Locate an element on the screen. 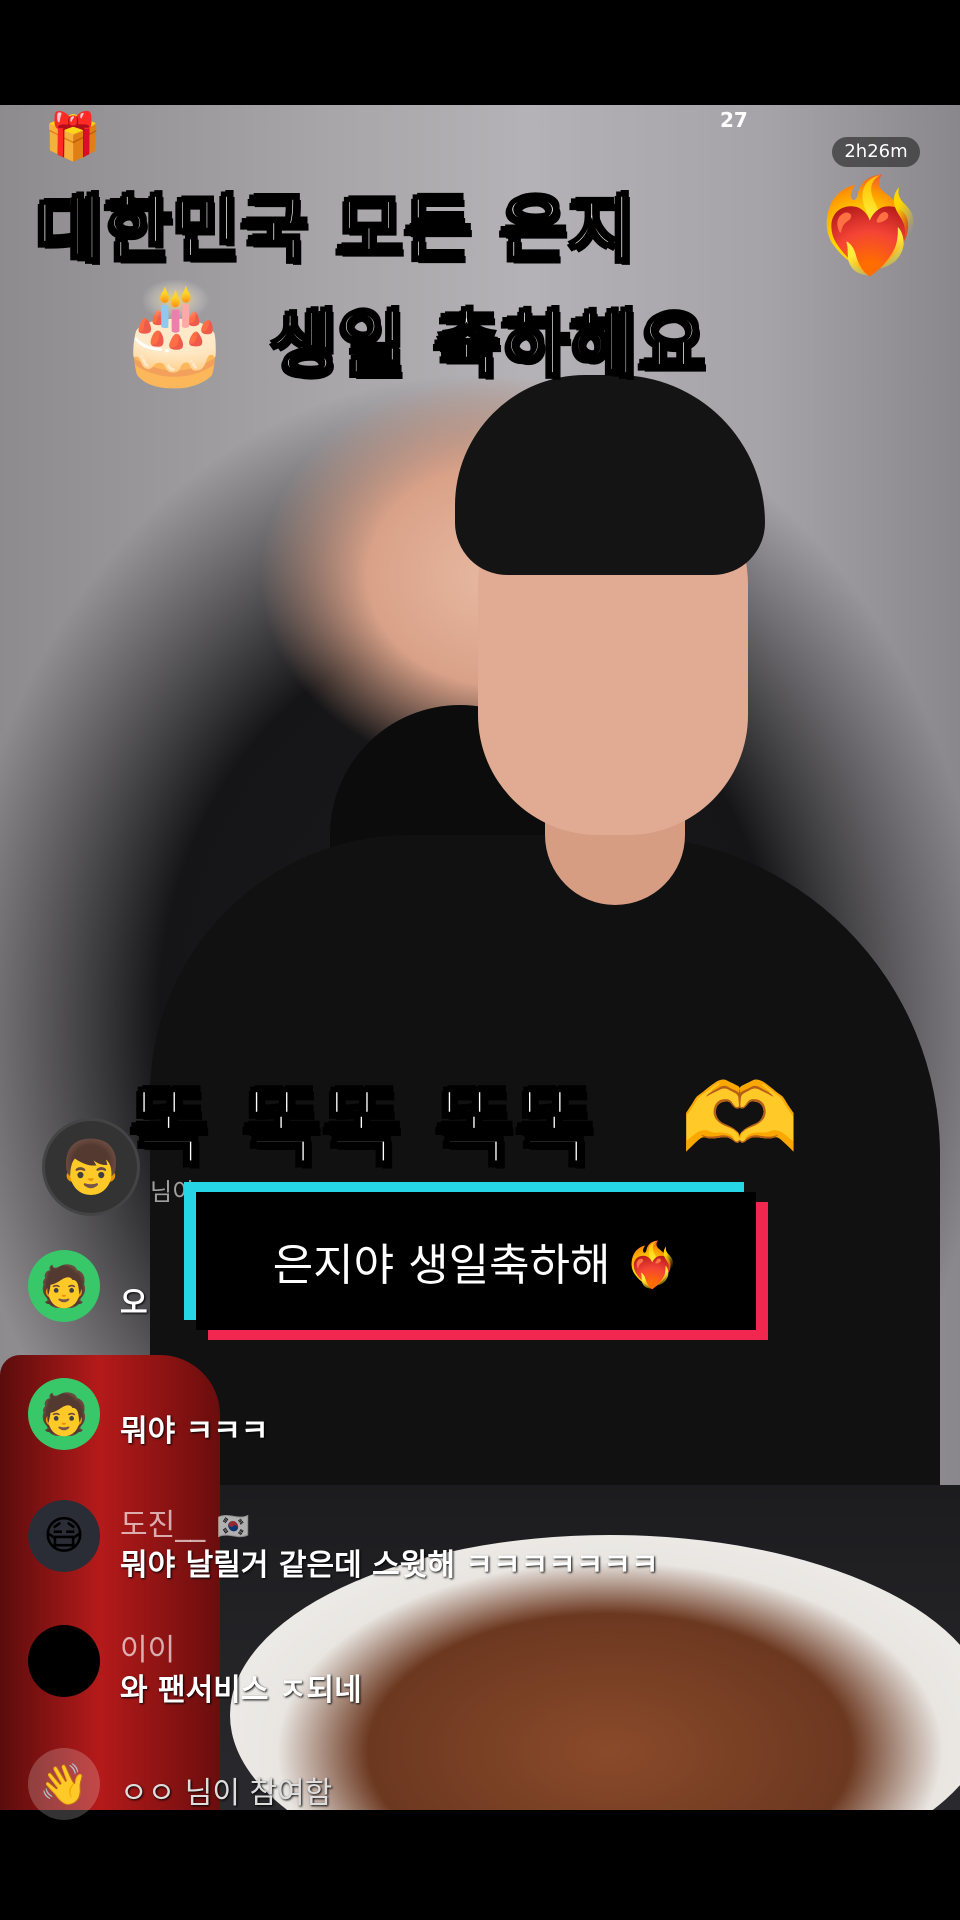  comment-username: 이이 is located at coordinates (148, 1650).